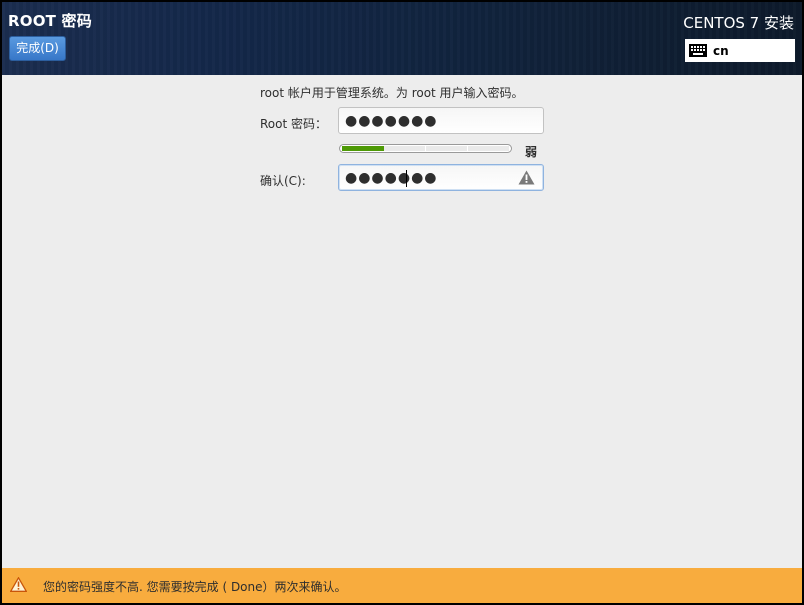 The height and width of the screenshot is (605, 804). I want to click on keyboard-layout-label: cn, so click(721, 50).